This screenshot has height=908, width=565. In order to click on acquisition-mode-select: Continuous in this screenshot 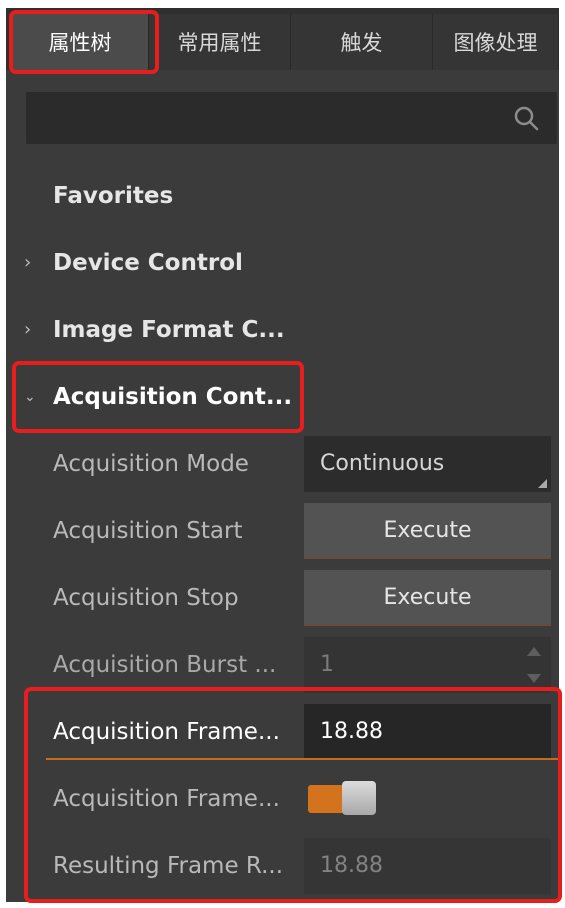, I will do `click(427, 464)`.